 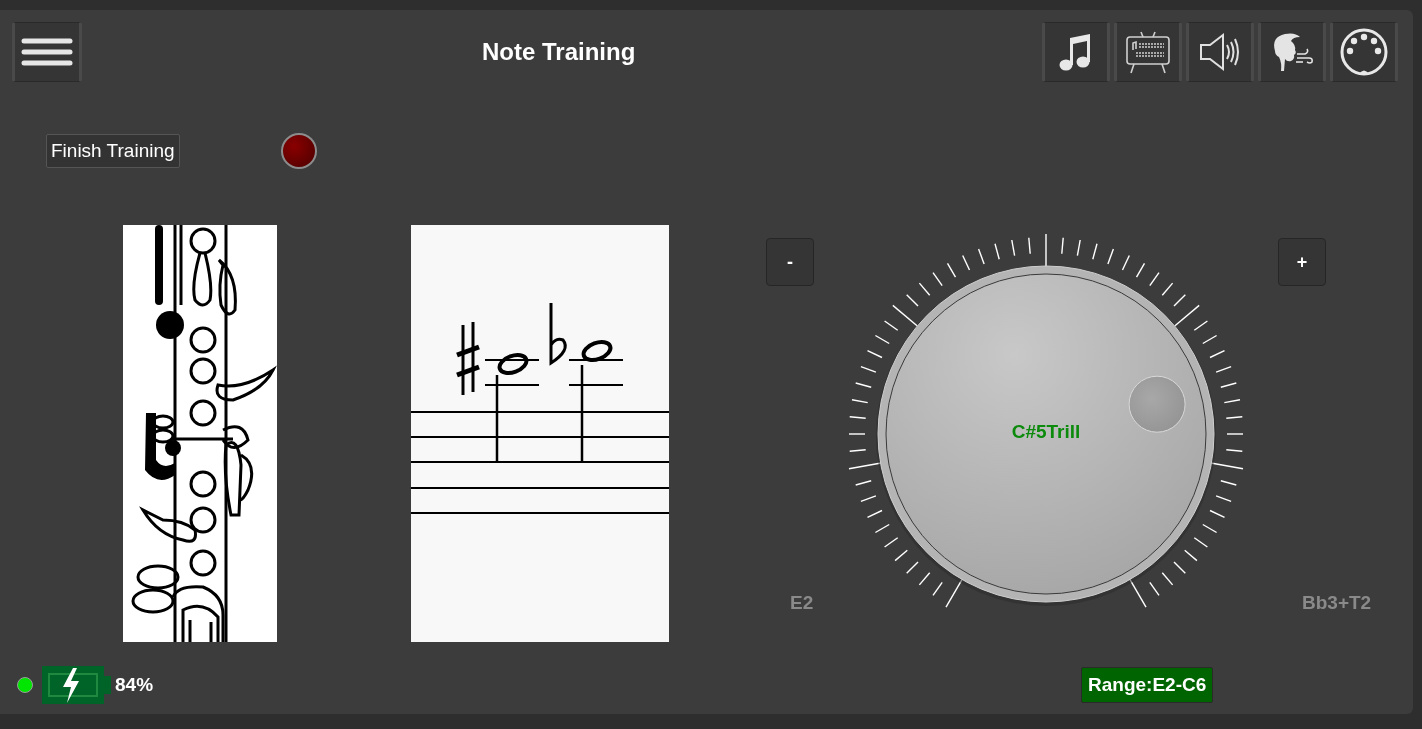 I want to click on rotary-knob, so click(x=1046, y=435).